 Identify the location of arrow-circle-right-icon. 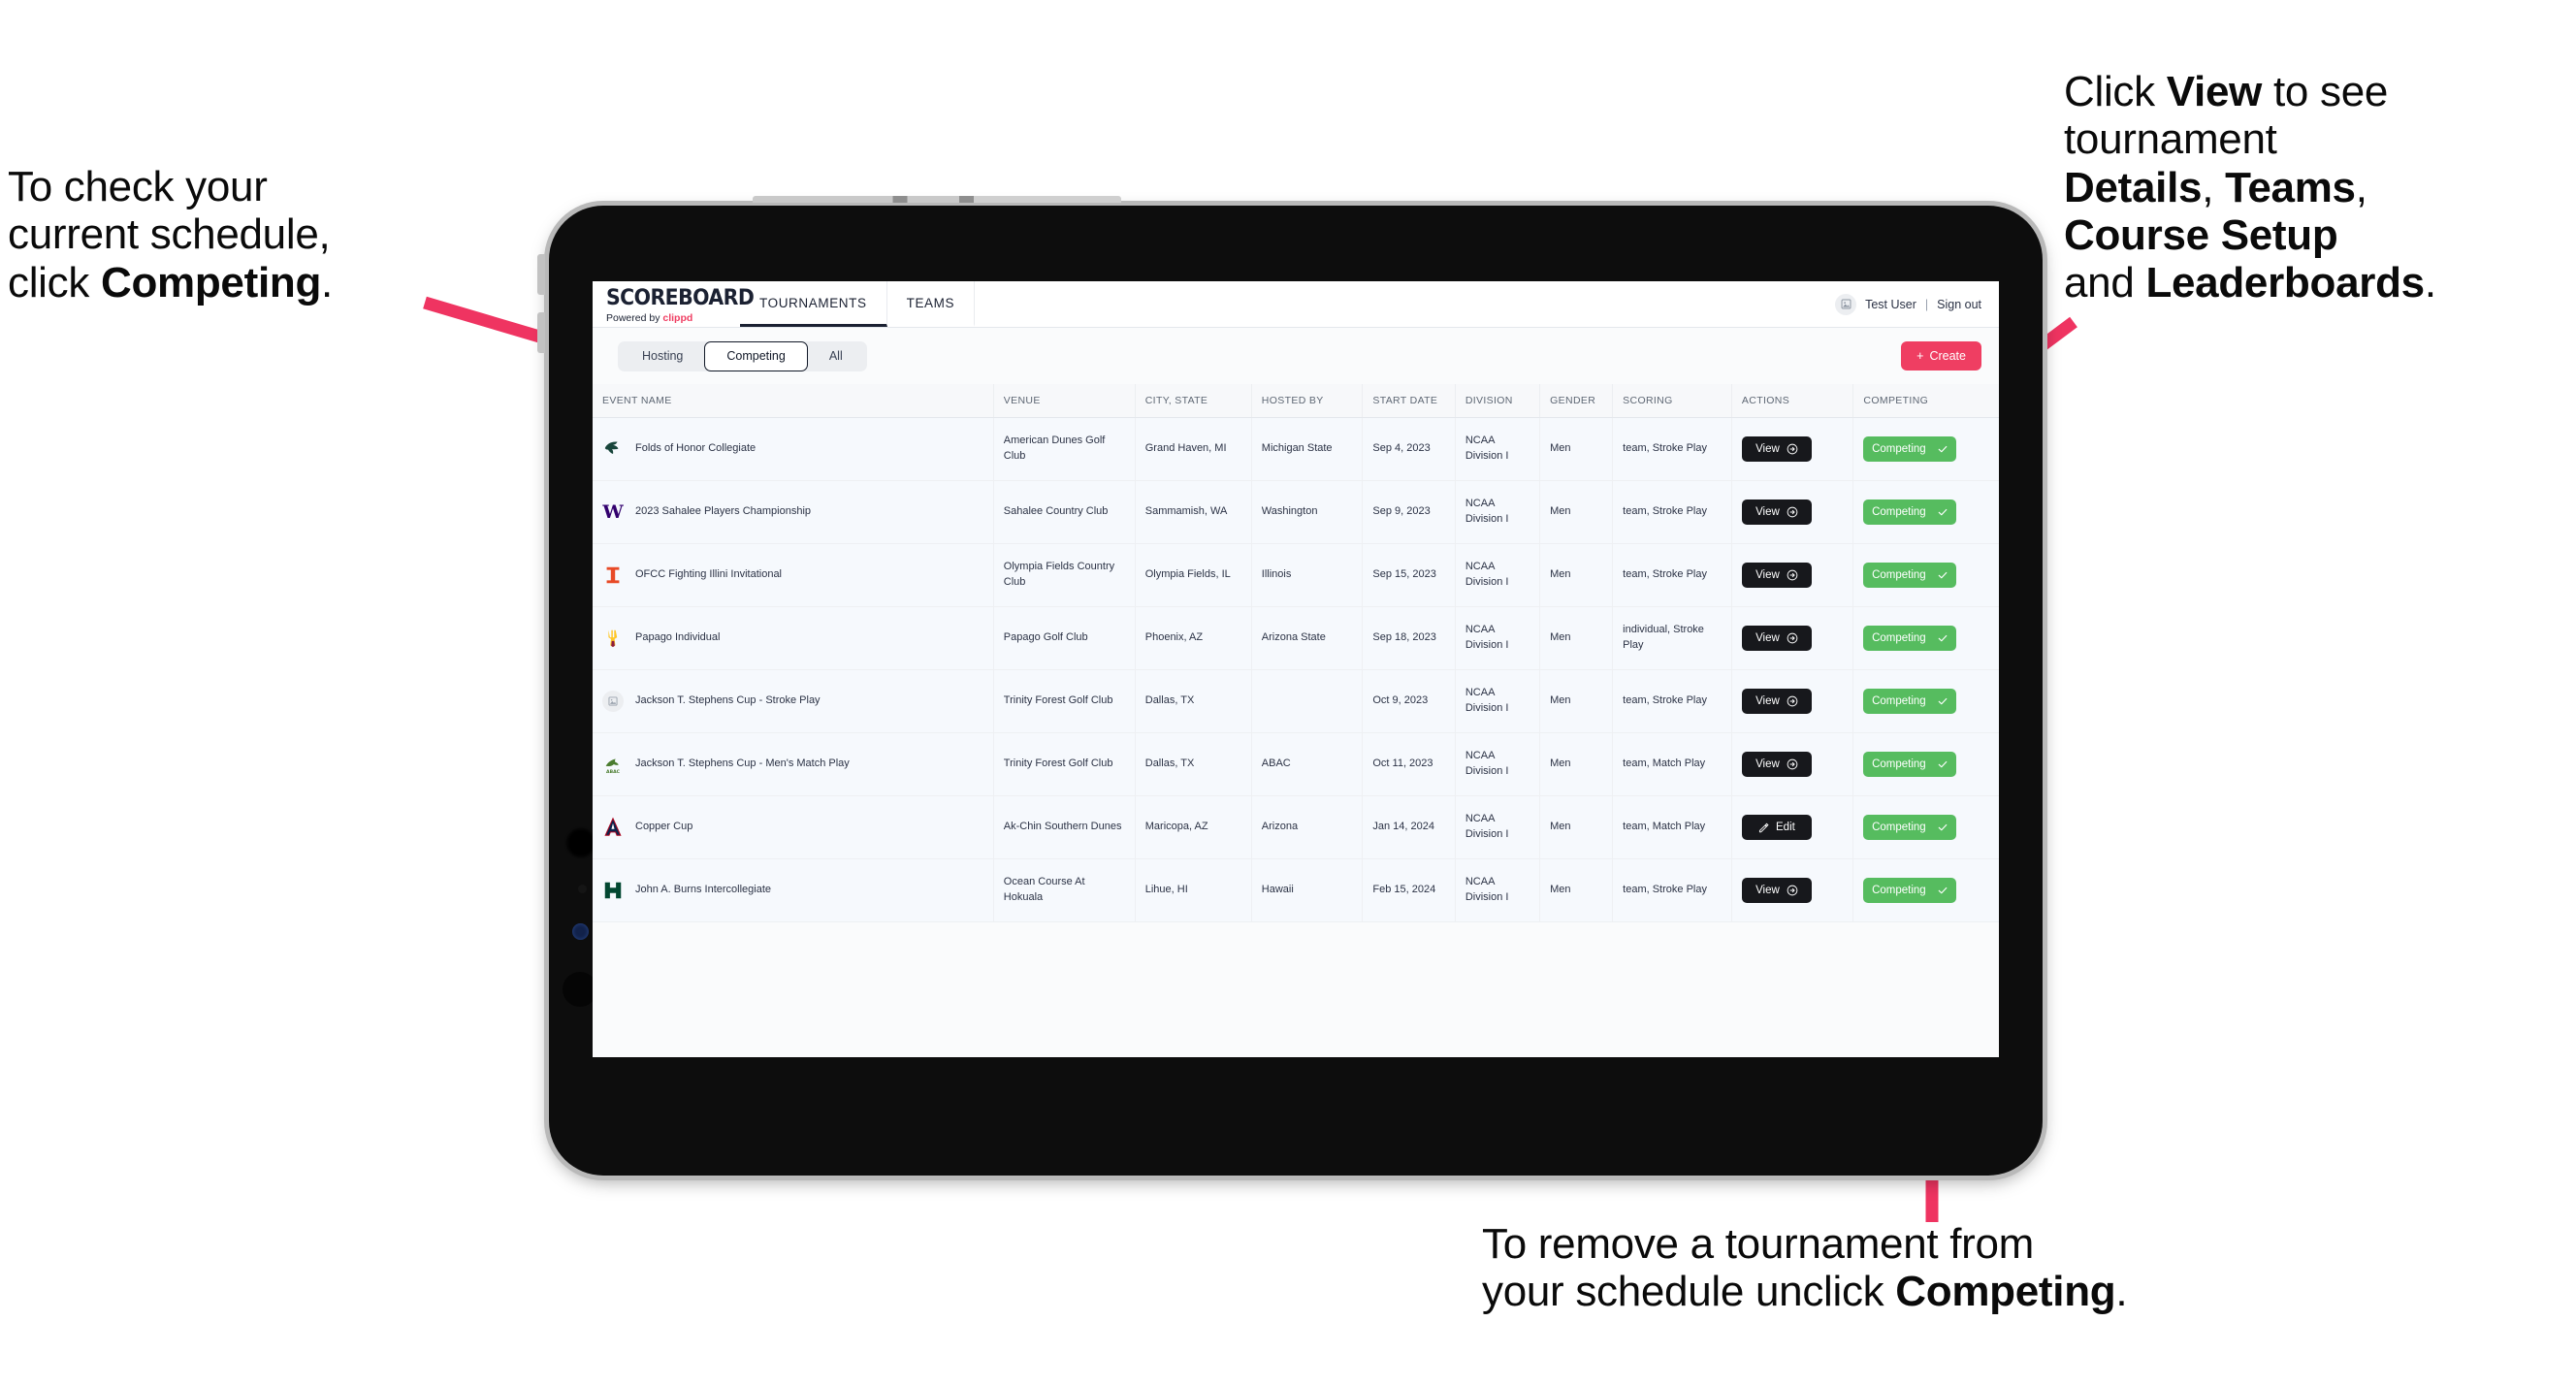
(1792, 764).